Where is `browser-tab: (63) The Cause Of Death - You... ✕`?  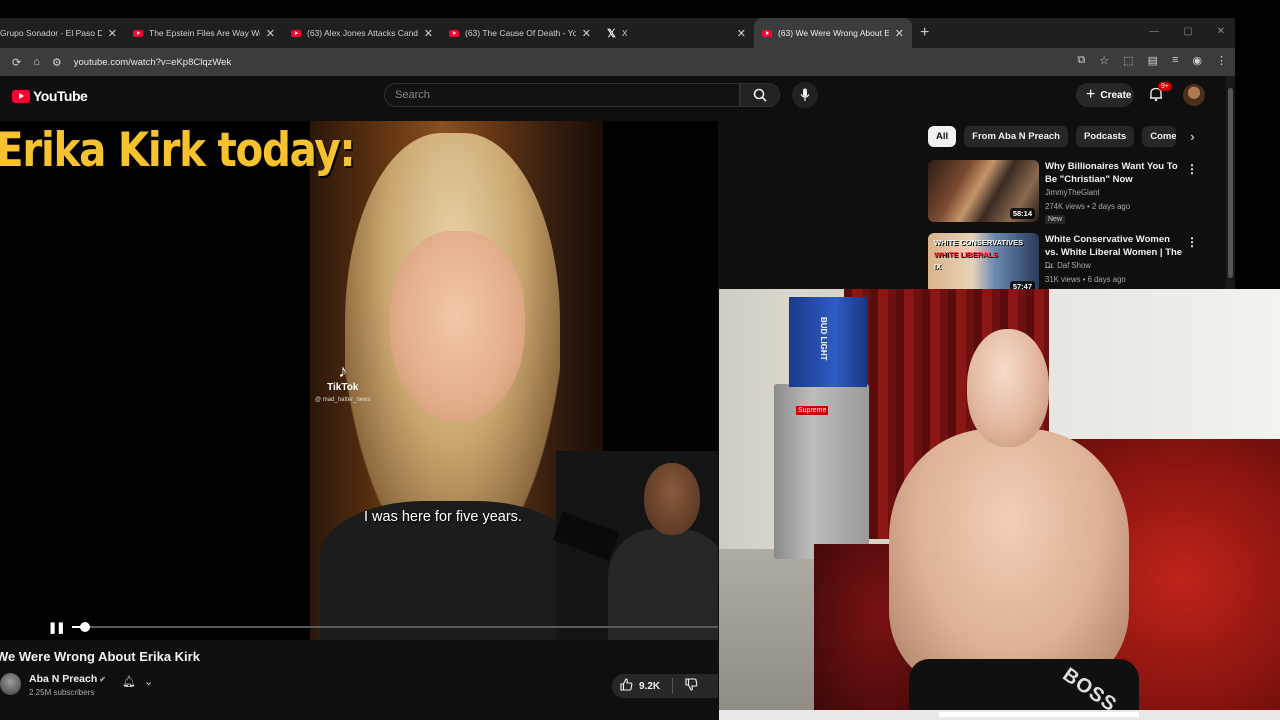 browser-tab: (63) The Cause Of Death - You... ✕ is located at coordinates (520, 33).